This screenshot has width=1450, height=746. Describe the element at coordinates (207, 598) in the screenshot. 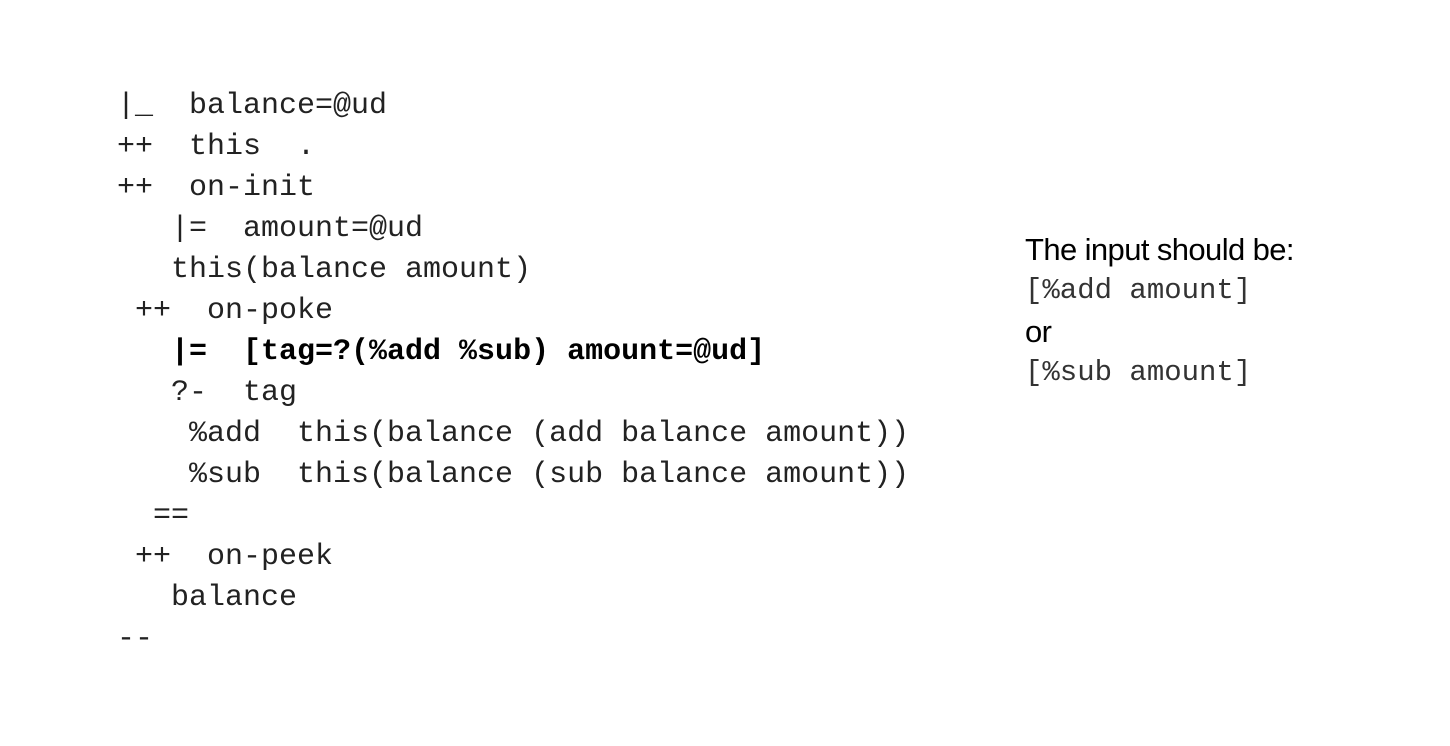

I see `code-line-peek-body: balance` at that location.